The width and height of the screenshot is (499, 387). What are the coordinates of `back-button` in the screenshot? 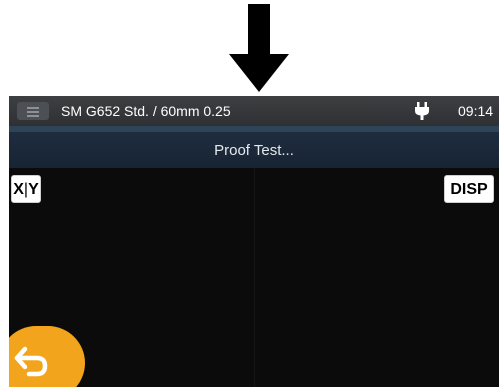 It's located at (47, 356).